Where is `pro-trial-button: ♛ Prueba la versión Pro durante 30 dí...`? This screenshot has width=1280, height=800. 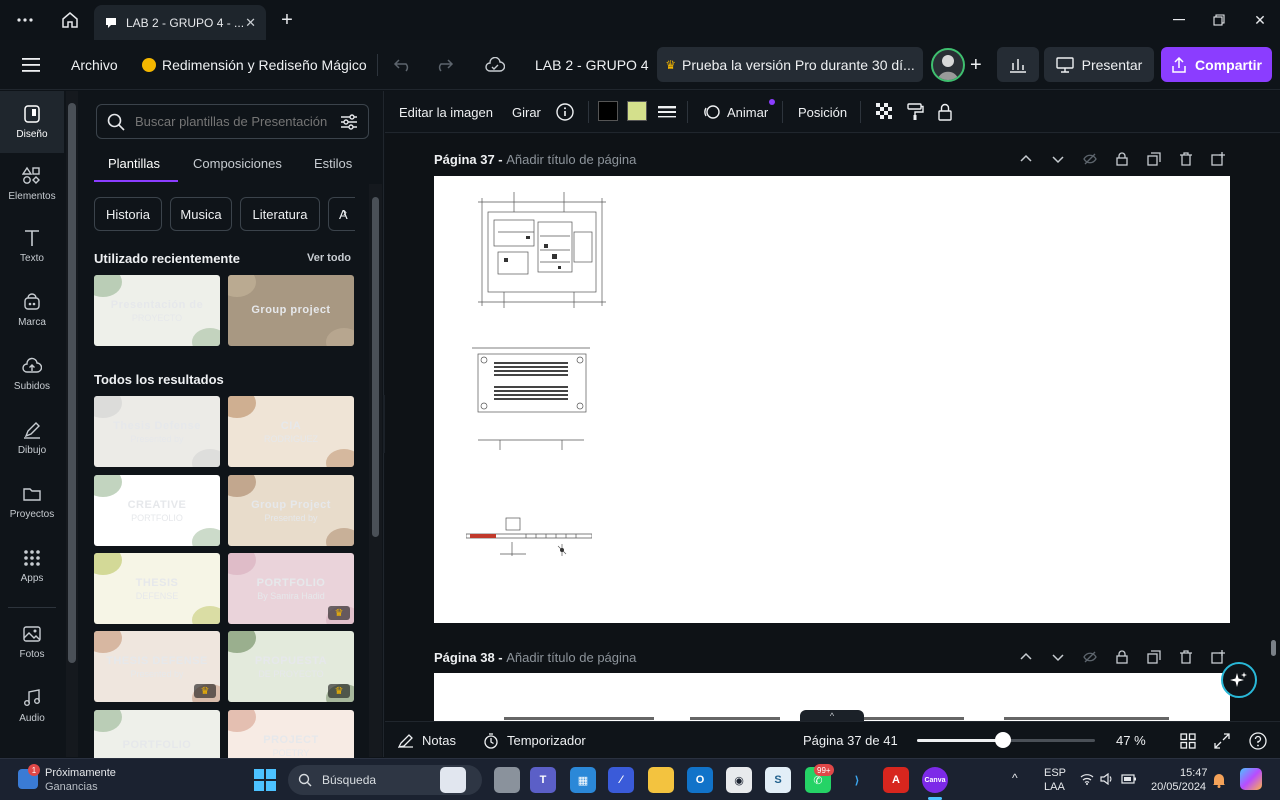 pro-trial-button: ♛ Prueba la versión Pro durante 30 dí... is located at coordinates (790, 64).